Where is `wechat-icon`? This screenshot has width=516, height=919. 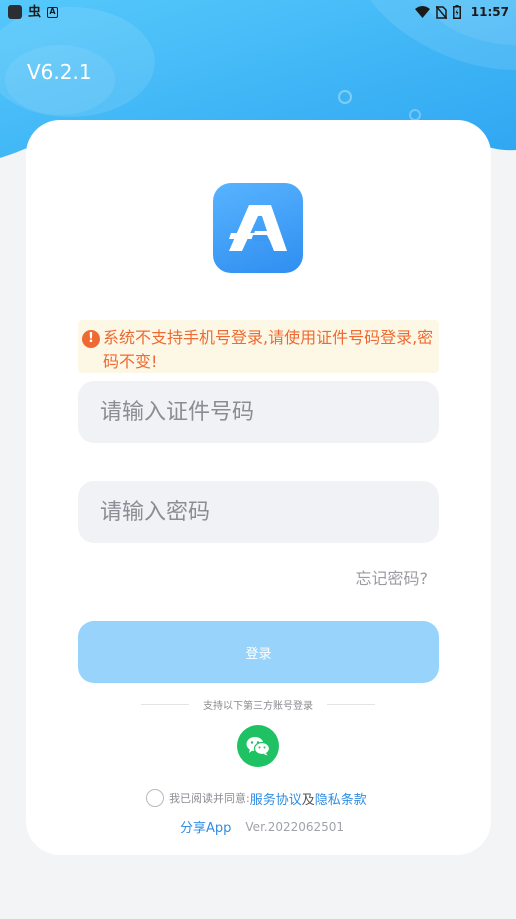
wechat-icon is located at coordinates (258, 746).